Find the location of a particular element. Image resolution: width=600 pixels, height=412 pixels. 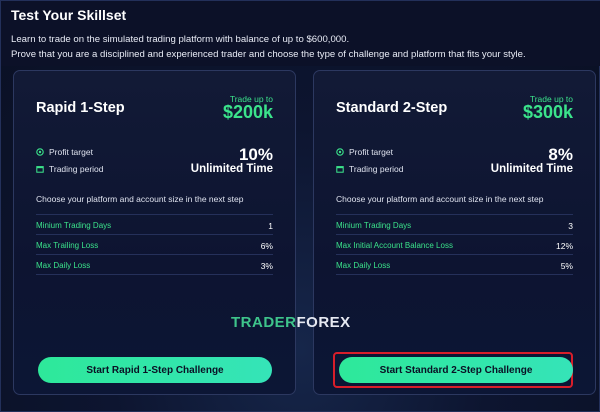

trade-amount: $300k is located at coordinates (547, 112).